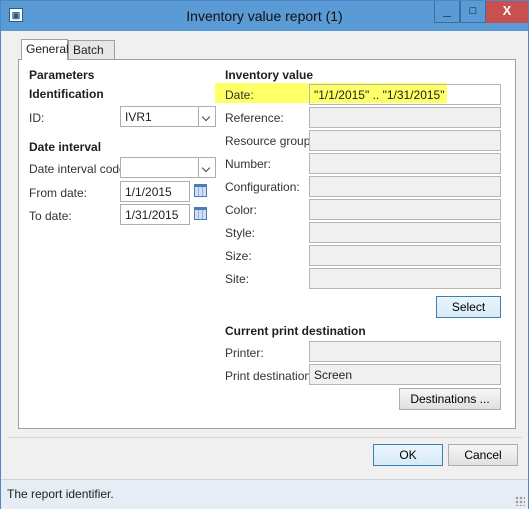  I want to click on date-interval-code-label: Date interval code:, so click(79, 169).